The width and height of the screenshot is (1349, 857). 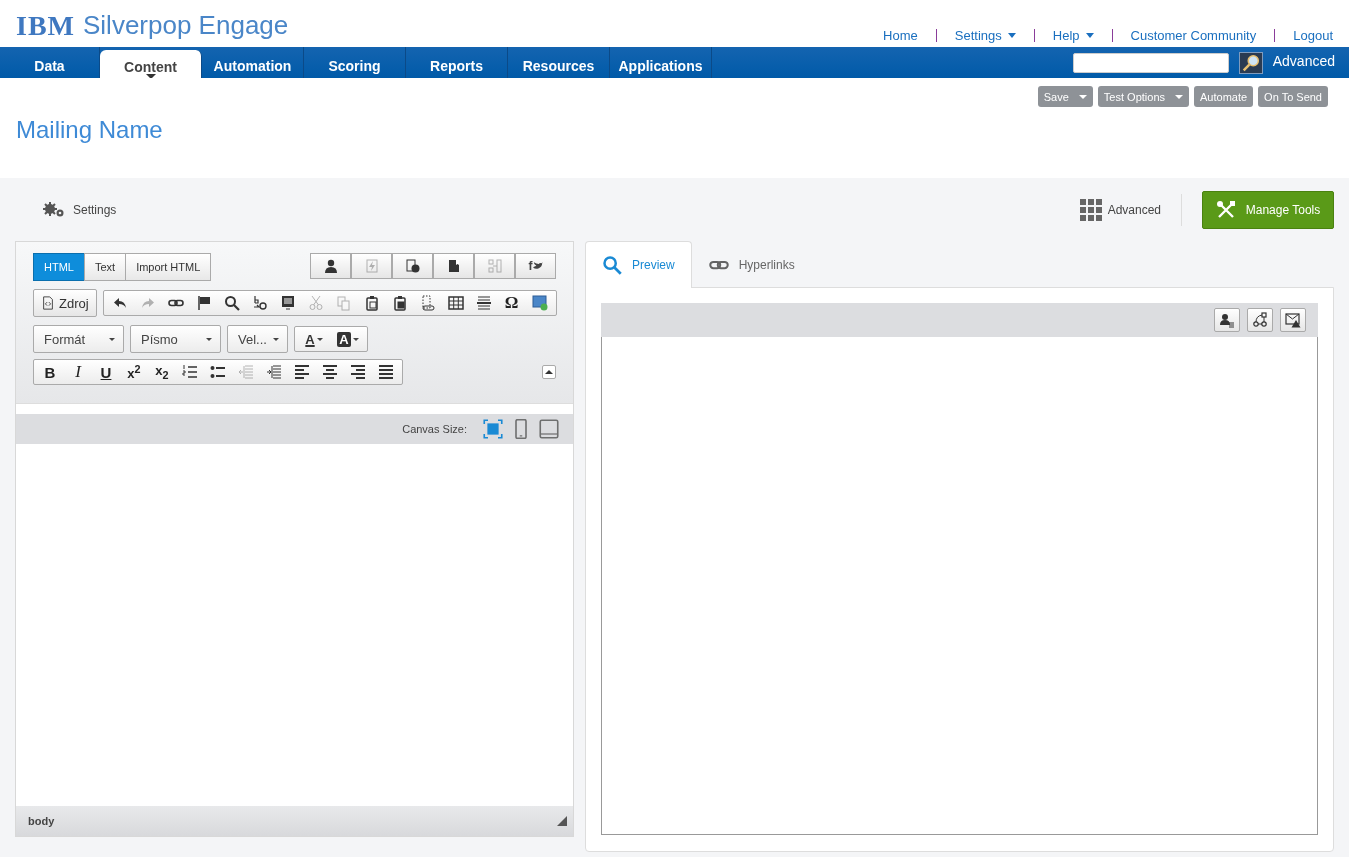 I want to click on resize-grip-icon, so click(x=562, y=821).